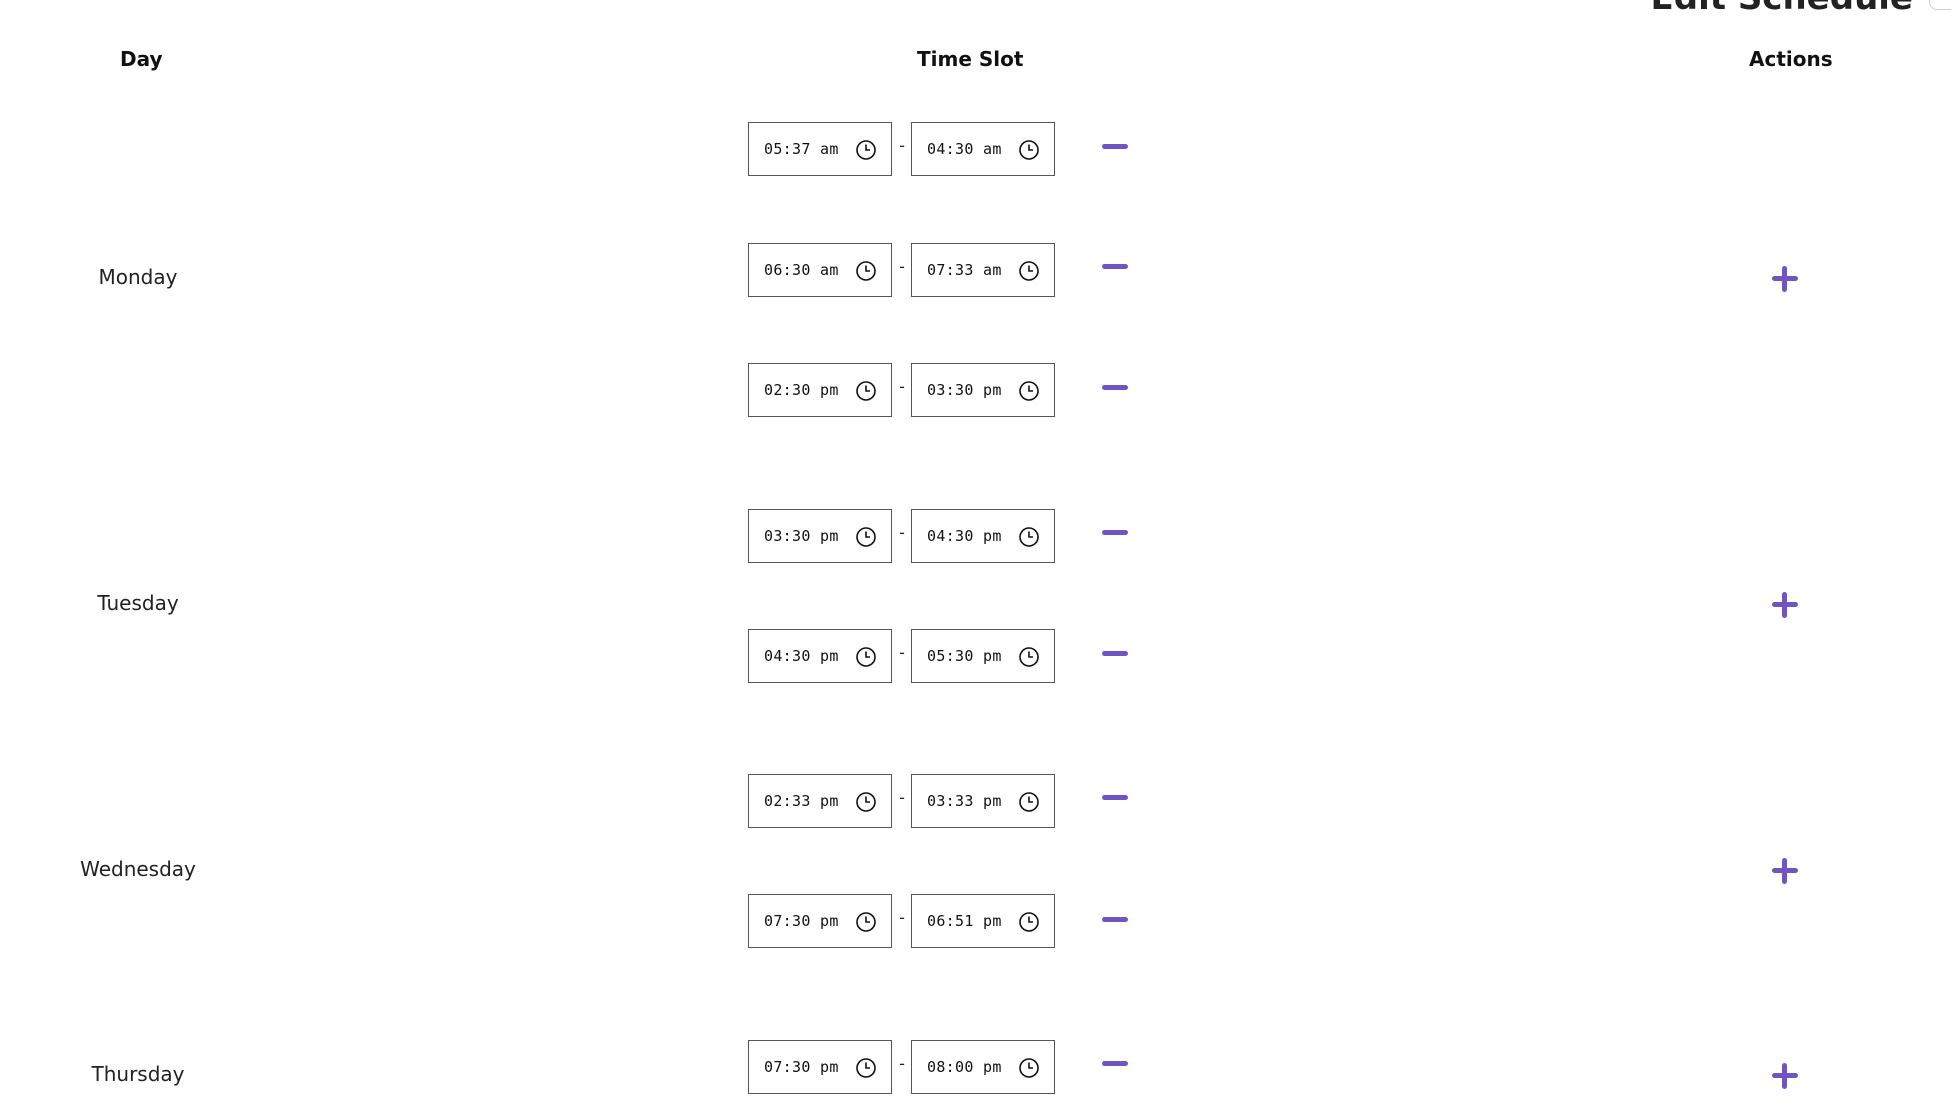 The height and width of the screenshot is (1108, 1951). What do you see at coordinates (983, 149) in the screenshot?
I see `end-time-input: 04:30 am` at bounding box center [983, 149].